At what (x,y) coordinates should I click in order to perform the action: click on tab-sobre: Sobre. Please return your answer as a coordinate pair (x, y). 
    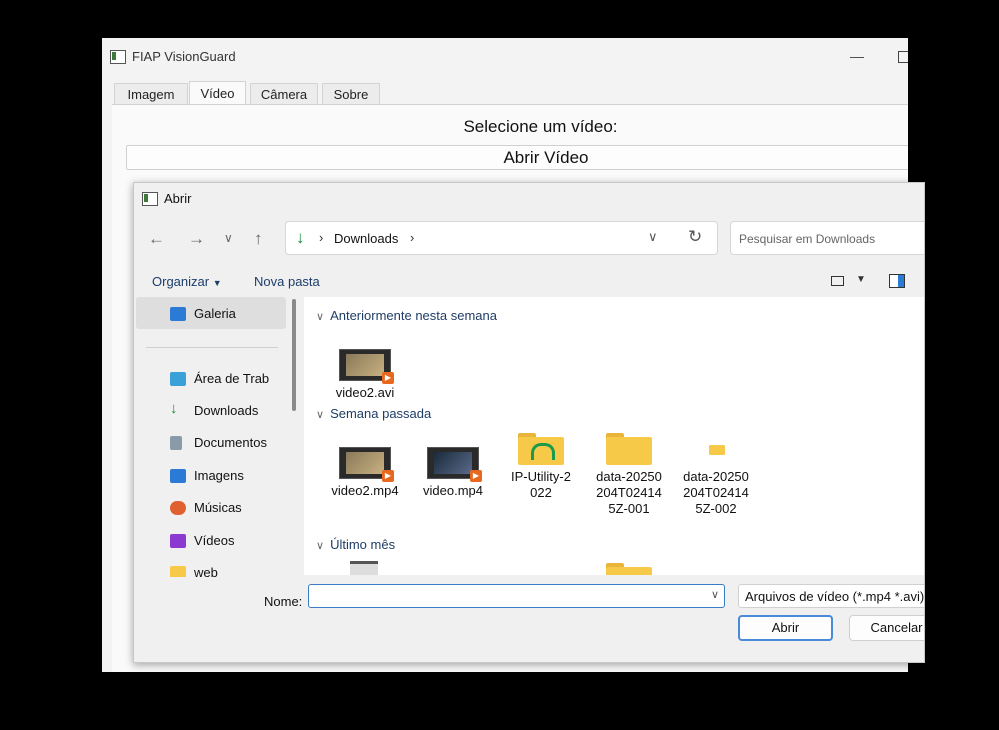
    Looking at the image, I should click on (351, 94).